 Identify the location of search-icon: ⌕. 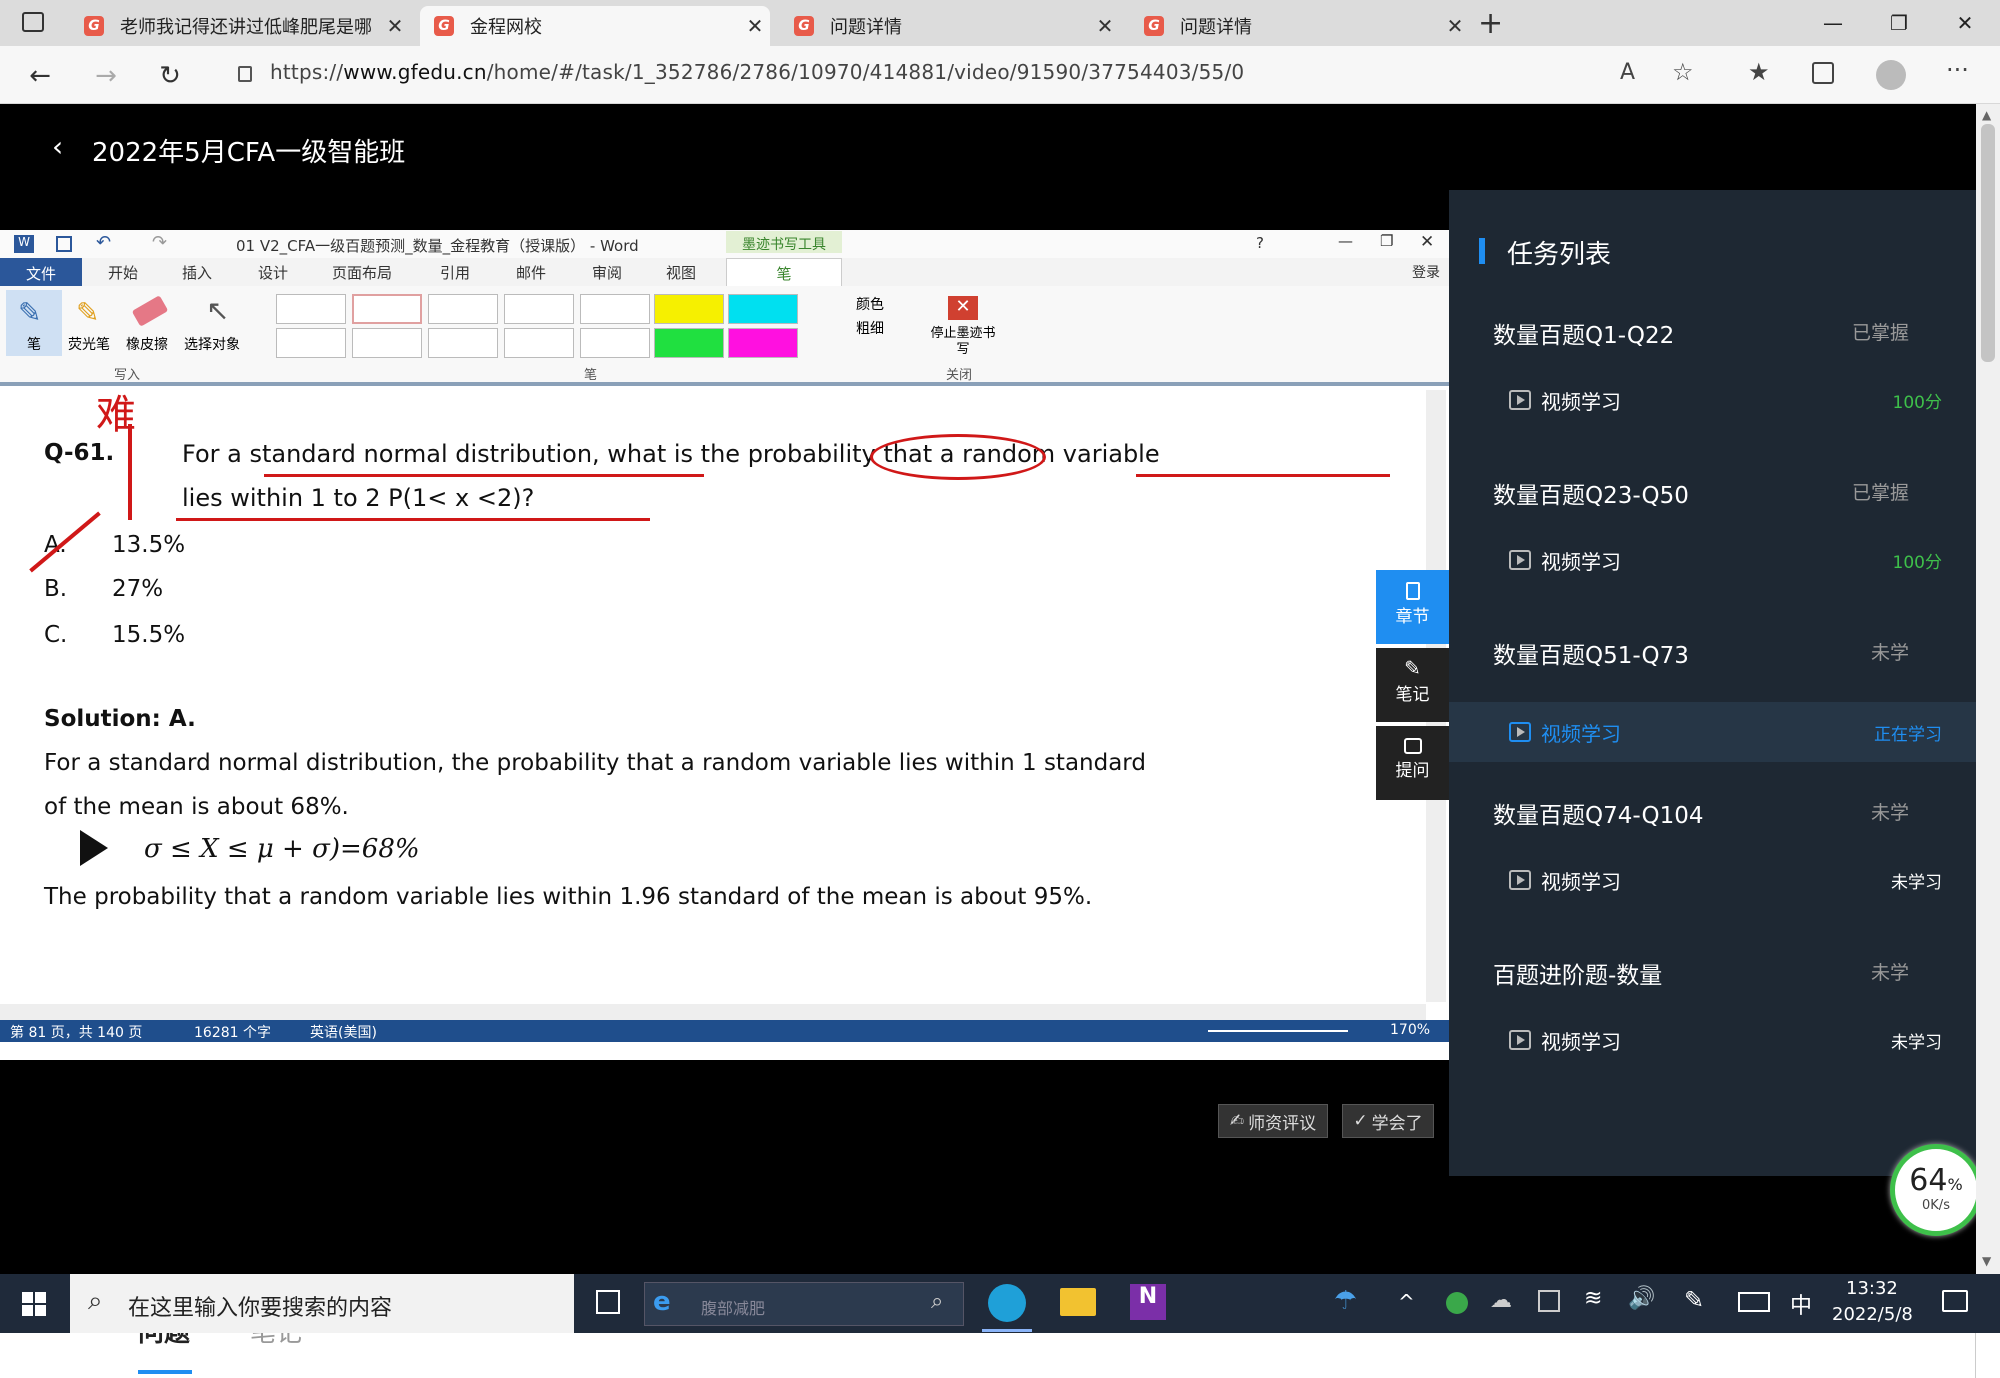
(95, 1301).